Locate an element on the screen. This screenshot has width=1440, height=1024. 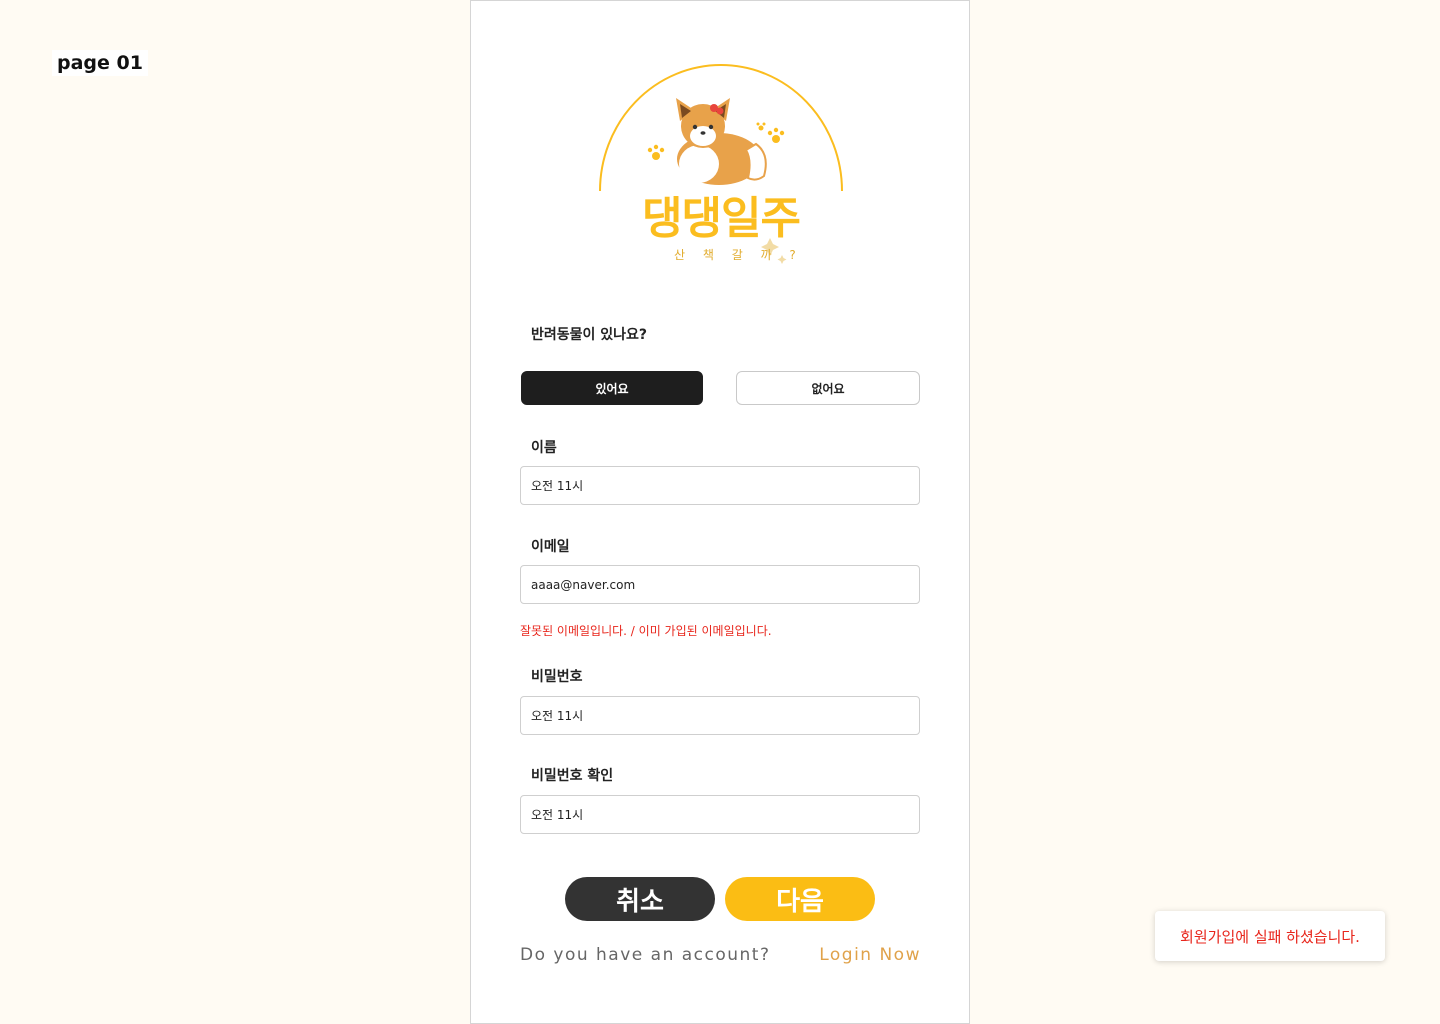
next-button: 다음 is located at coordinates (800, 899).